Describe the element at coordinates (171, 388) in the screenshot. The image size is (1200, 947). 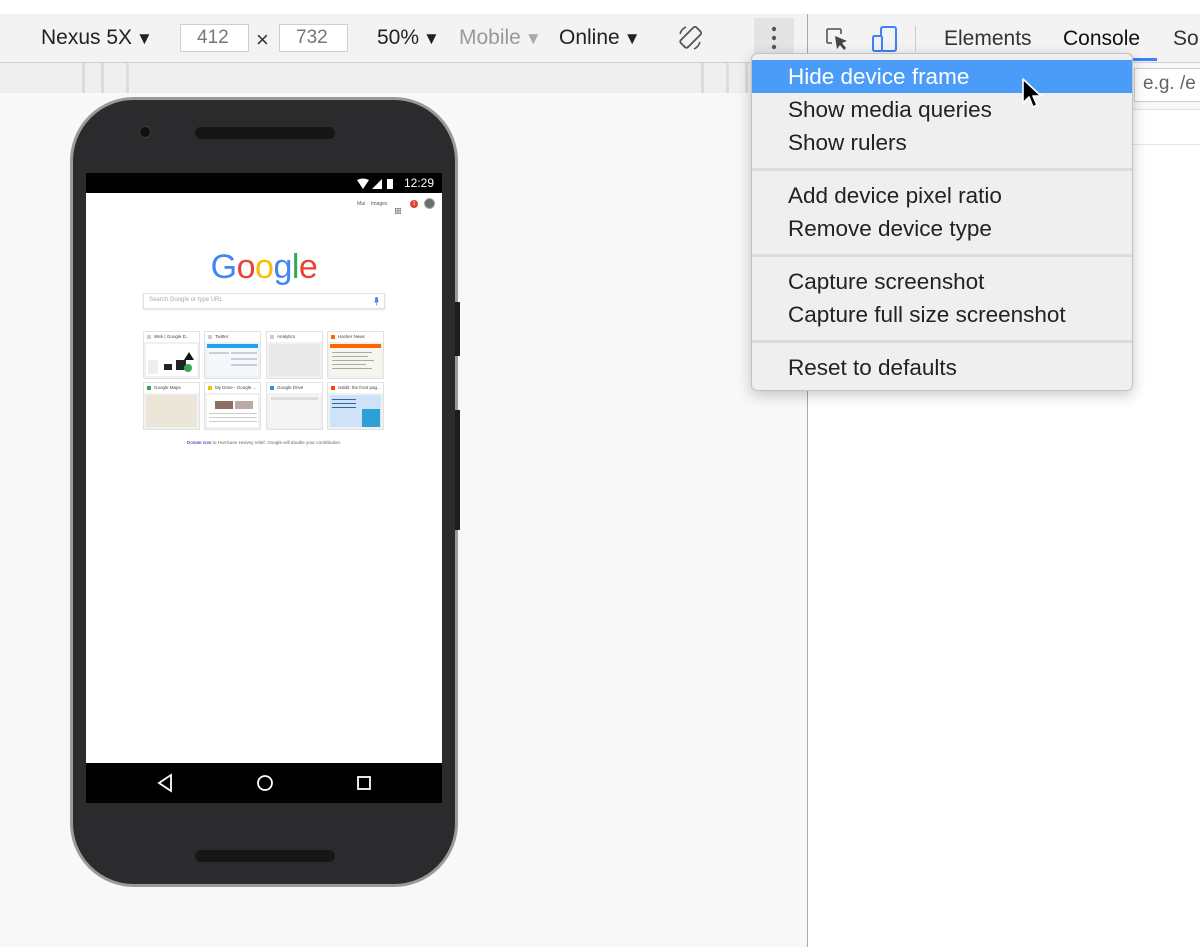
I see `tile-title: Google Maps` at that location.